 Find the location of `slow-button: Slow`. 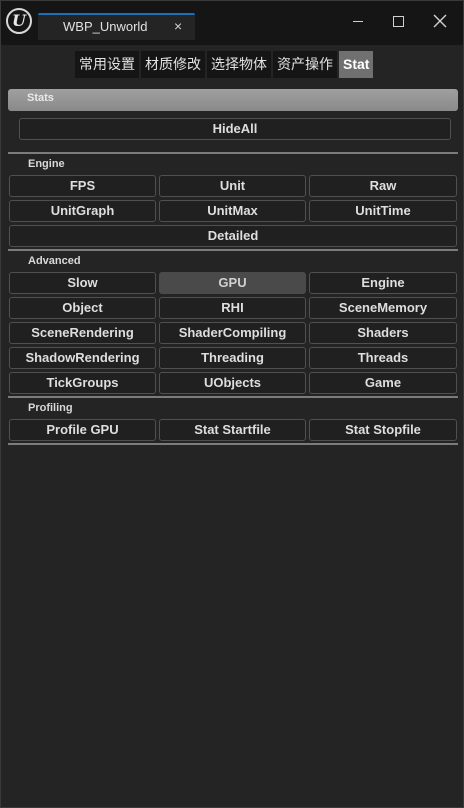

slow-button: Slow is located at coordinates (82, 283).